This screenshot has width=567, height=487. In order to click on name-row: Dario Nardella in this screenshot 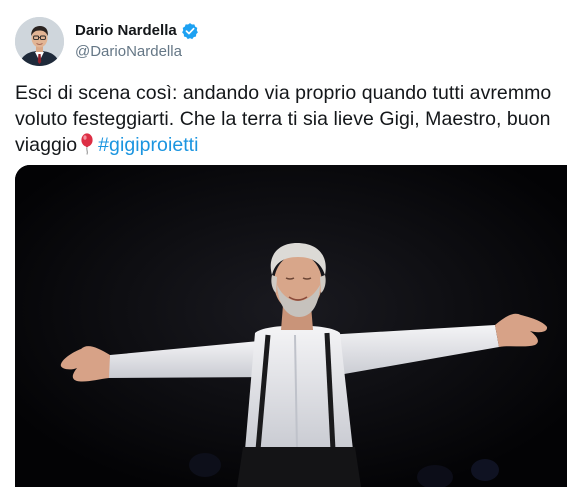, I will do `click(137, 30)`.